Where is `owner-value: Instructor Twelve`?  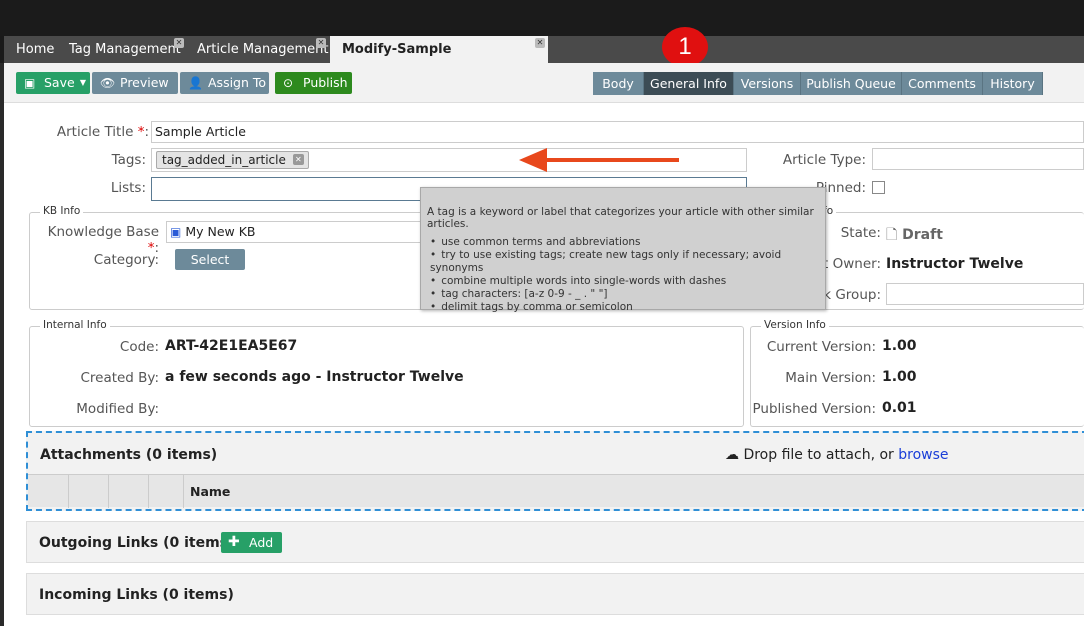 owner-value: Instructor Twelve is located at coordinates (955, 264).